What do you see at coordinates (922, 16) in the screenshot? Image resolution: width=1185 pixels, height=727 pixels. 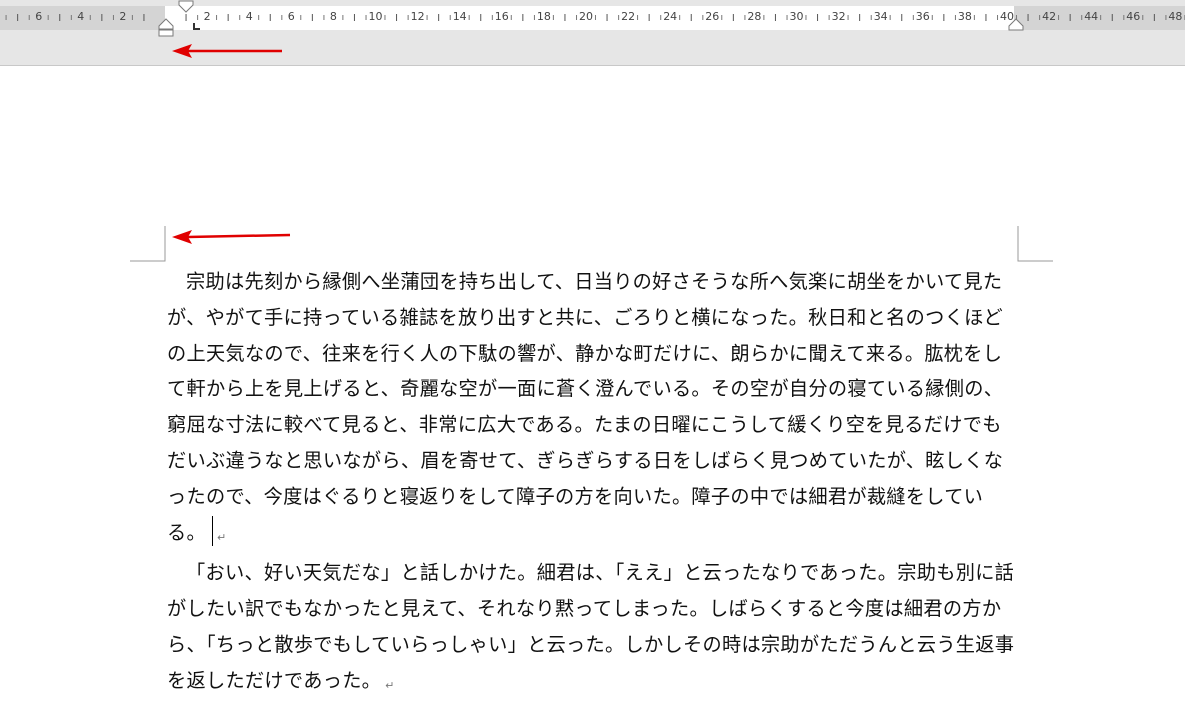 I see `ruler-number: 36` at bounding box center [922, 16].